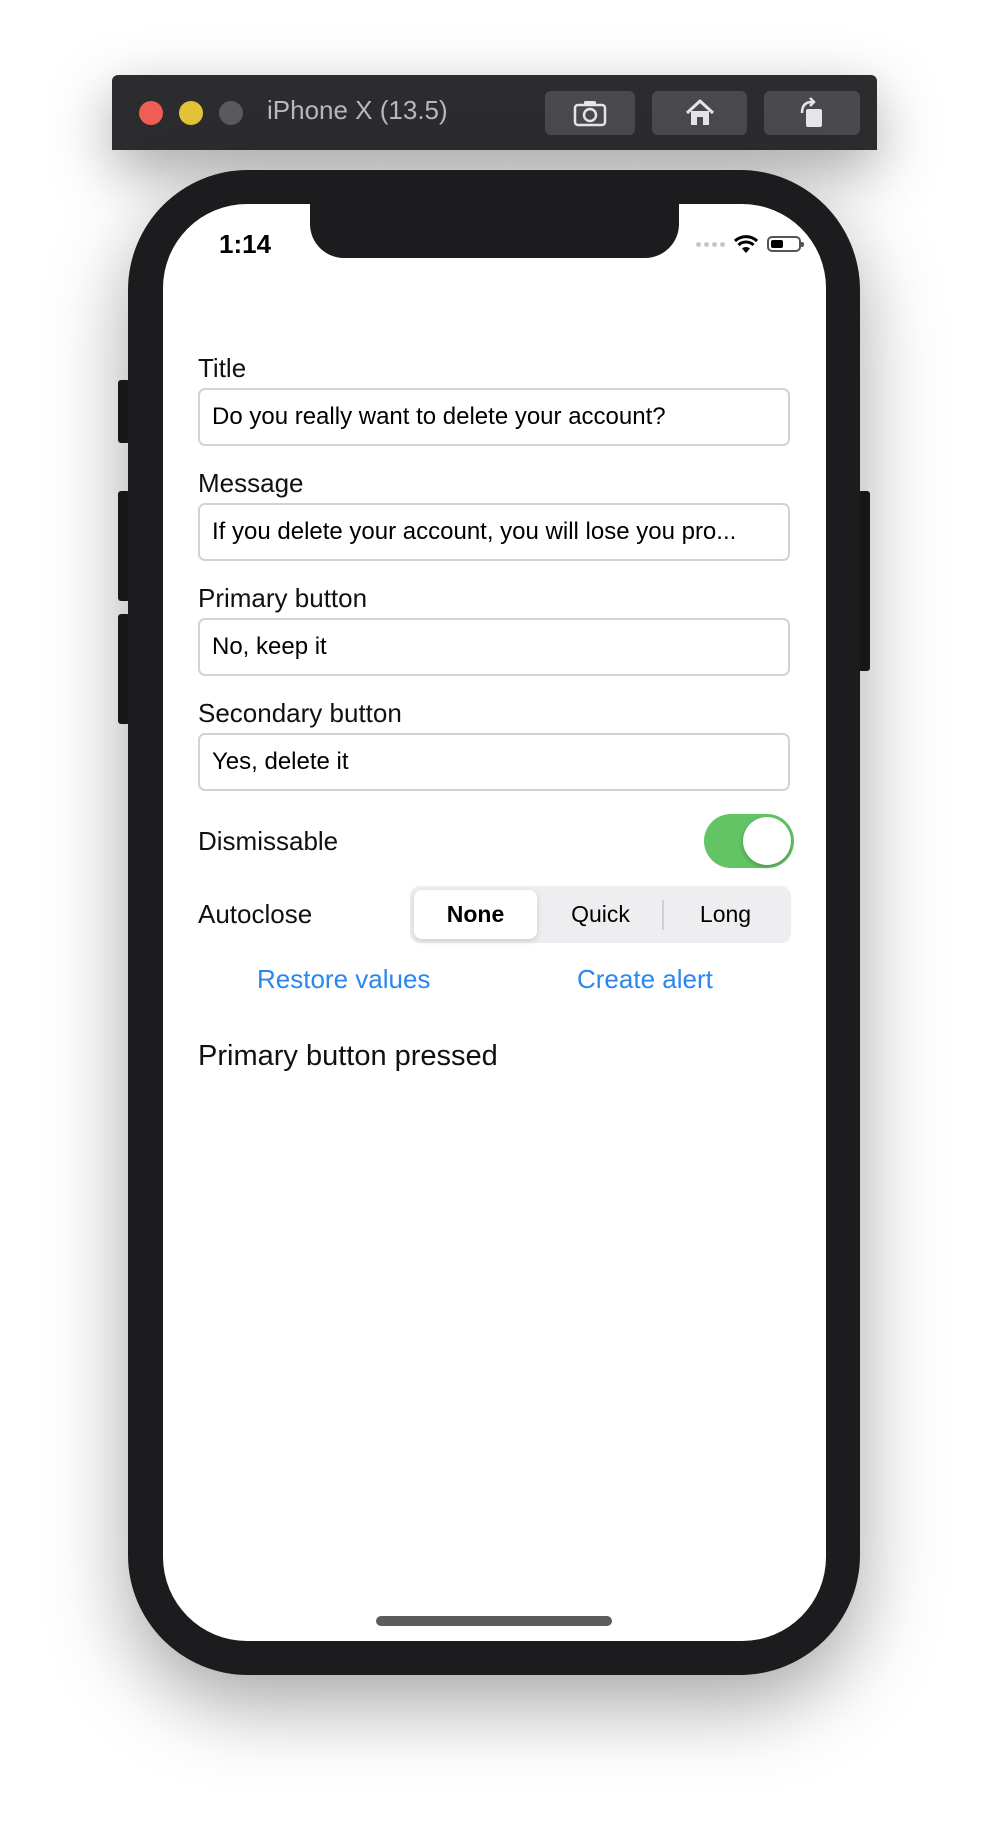 The width and height of the screenshot is (988, 1822). I want to click on segment-none: None, so click(475, 914).